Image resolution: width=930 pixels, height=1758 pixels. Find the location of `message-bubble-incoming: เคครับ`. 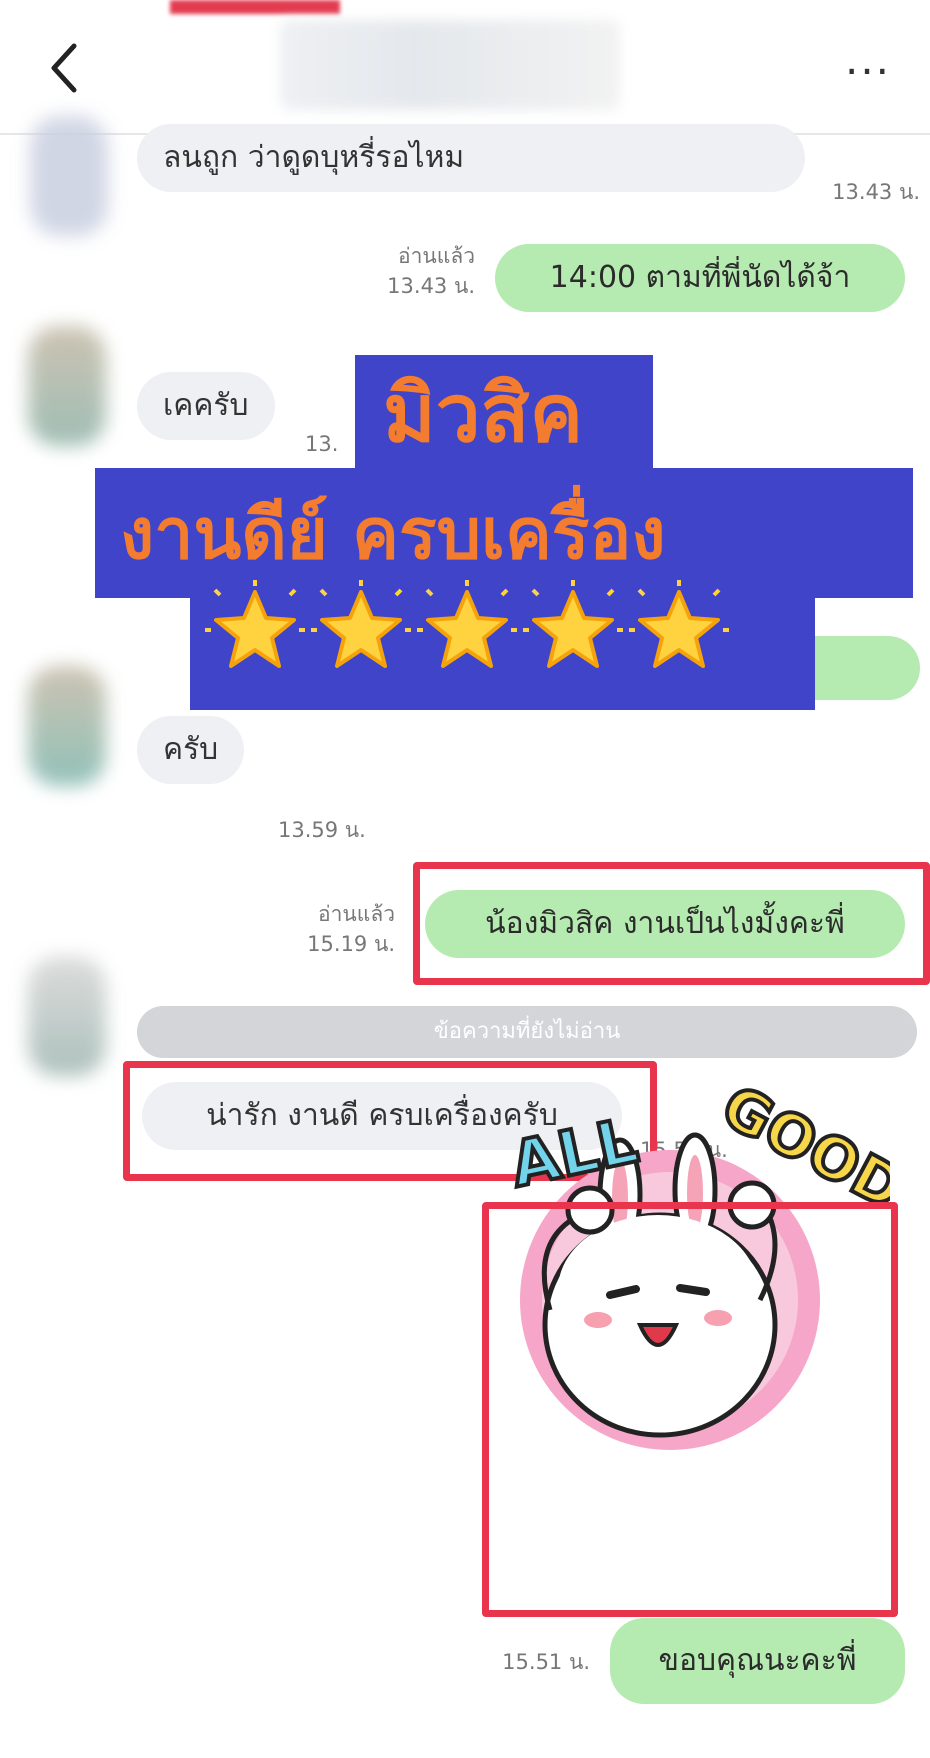

message-bubble-incoming: เคครับ is located at coordinates (206, 406).